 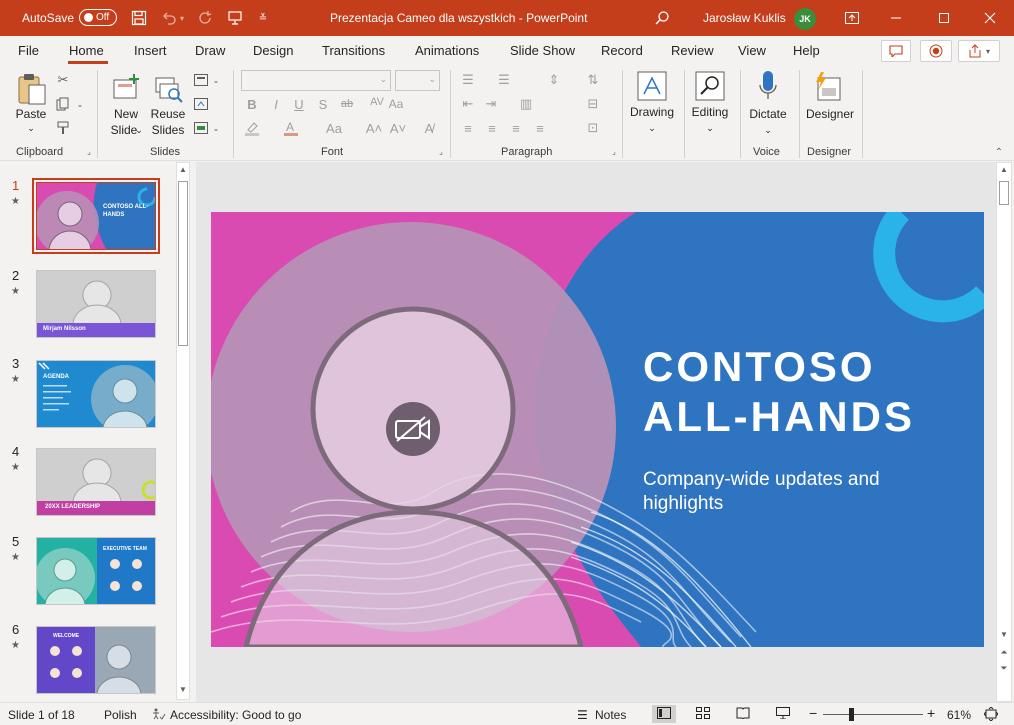 I want to click on reset-icon, so click(x=201, y=104).